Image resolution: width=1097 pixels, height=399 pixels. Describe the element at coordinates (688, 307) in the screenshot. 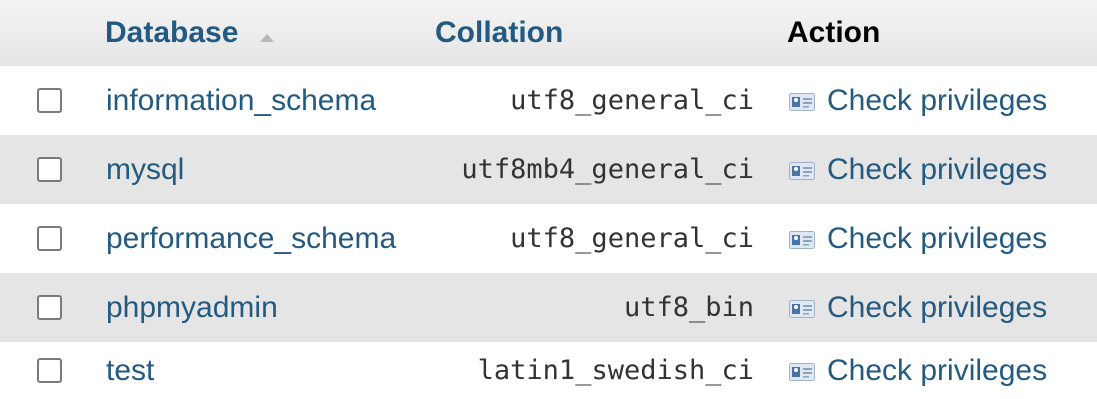

I see `collation-cell: utf8_bin` at that location.